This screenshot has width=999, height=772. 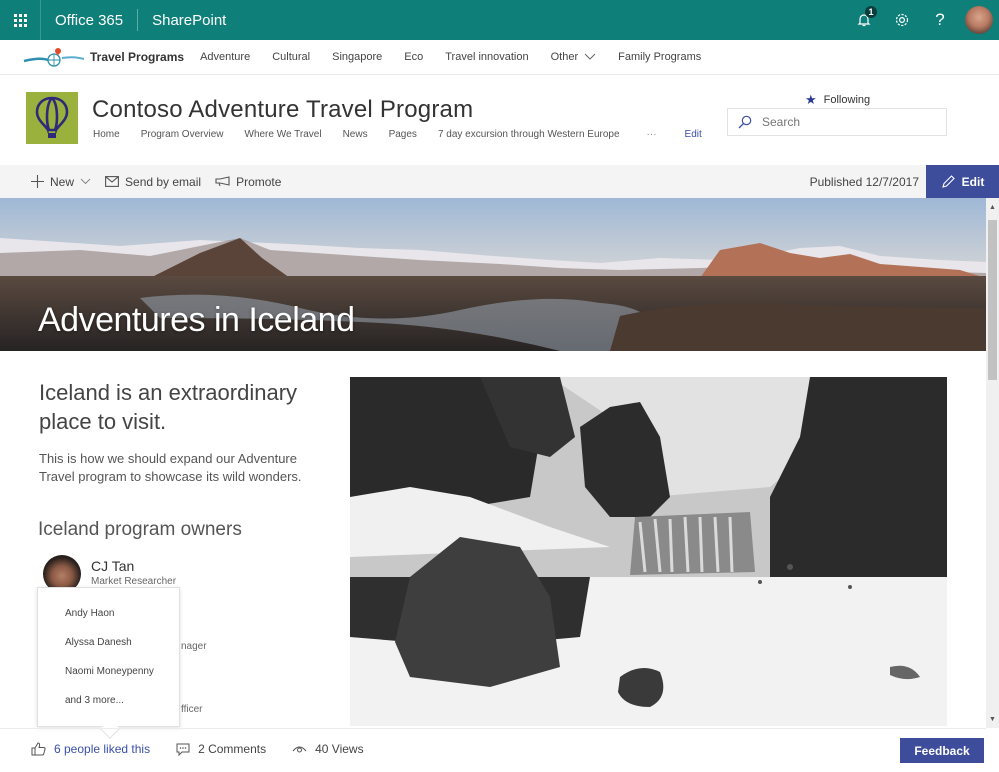 I want to click on notifications-button: 1, so click(x=864, y=20).